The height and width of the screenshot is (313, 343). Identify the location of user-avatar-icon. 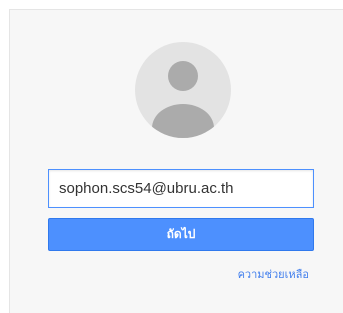
(183, 90).